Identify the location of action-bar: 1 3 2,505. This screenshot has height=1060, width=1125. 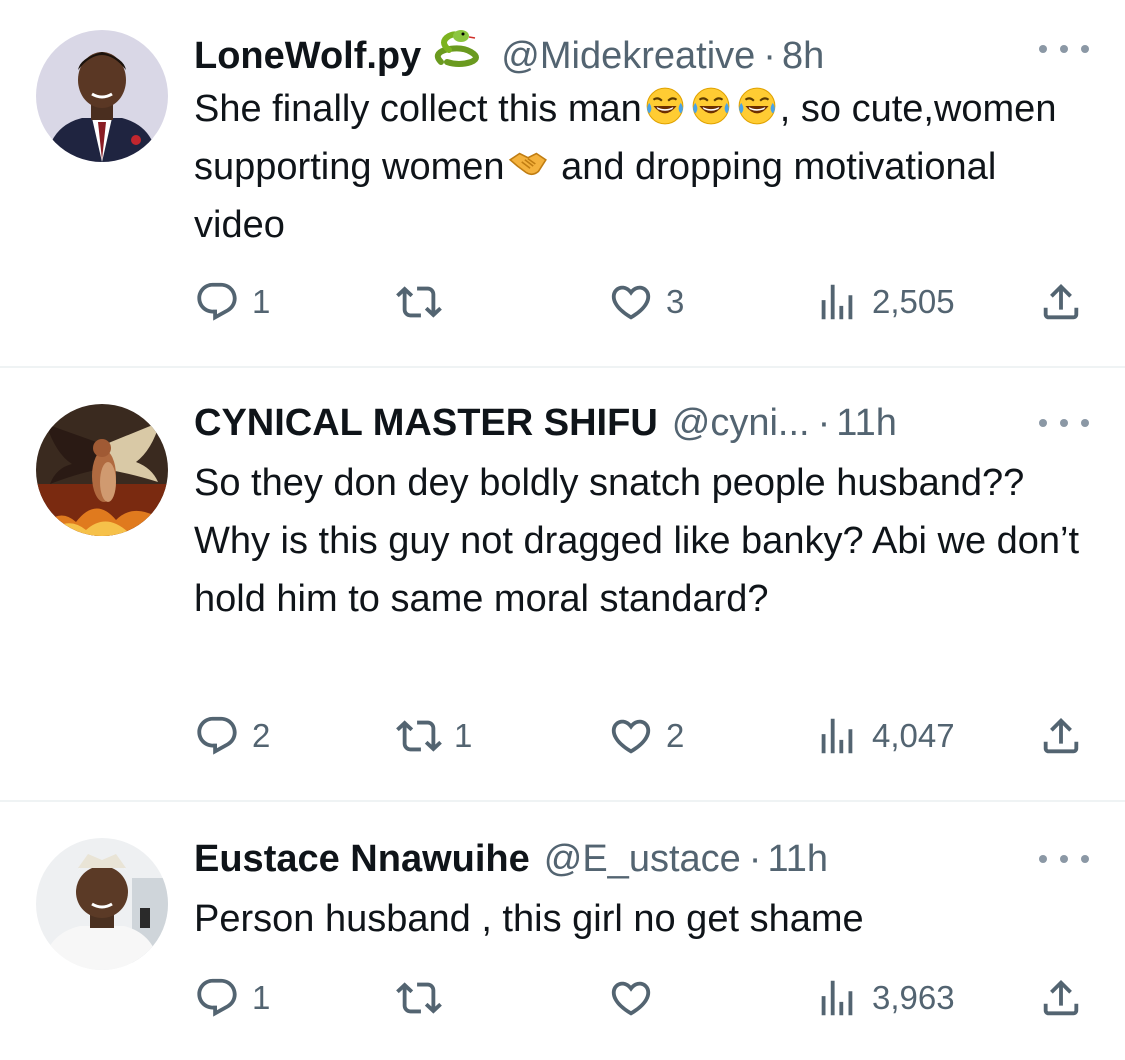
(562, 302).